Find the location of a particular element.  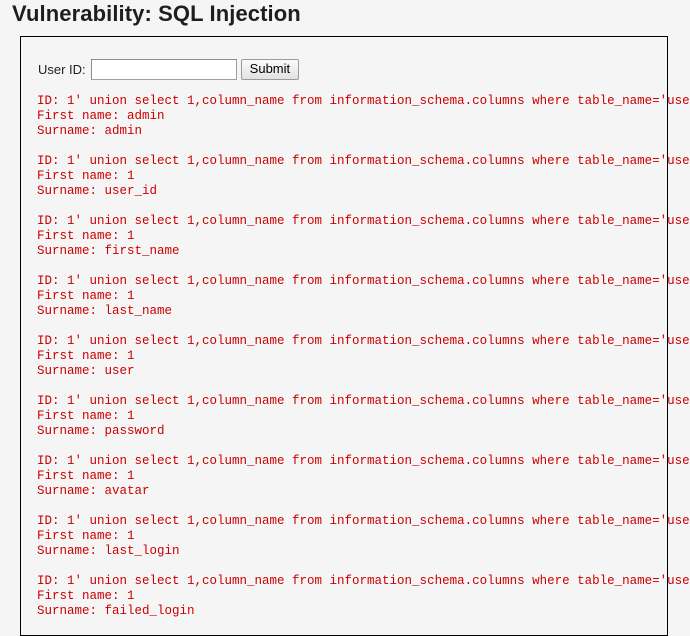

result-surname-line: Surname: user is located at coordinates (86, 371).